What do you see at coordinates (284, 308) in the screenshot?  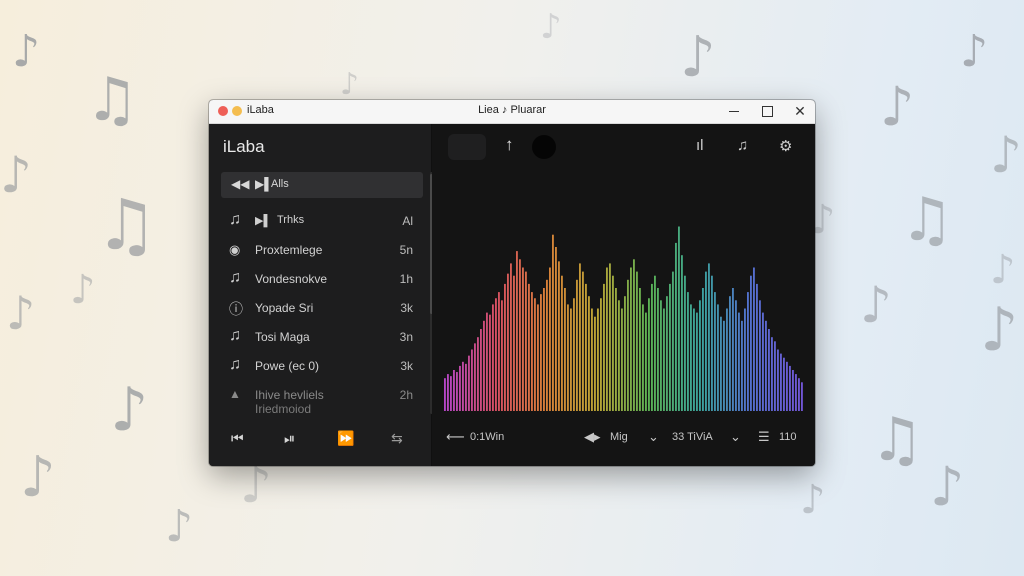 I see `sidebar-item-label: Yopade Sri` at bounding box center [284, 308].